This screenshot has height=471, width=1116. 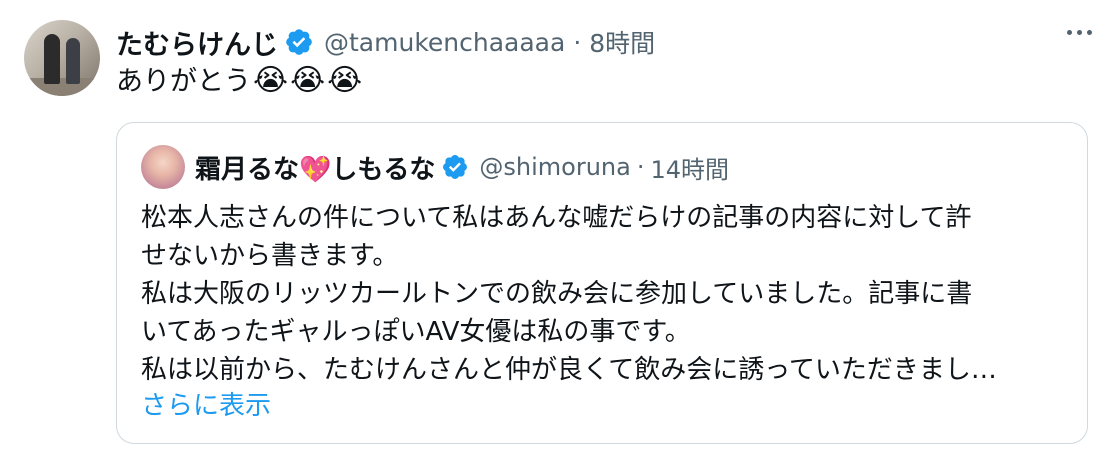 What do you see at coordinates (206, 406) in the screenshot?
I see `show-more-link: さらに表示` at bounding box center [206, 406].